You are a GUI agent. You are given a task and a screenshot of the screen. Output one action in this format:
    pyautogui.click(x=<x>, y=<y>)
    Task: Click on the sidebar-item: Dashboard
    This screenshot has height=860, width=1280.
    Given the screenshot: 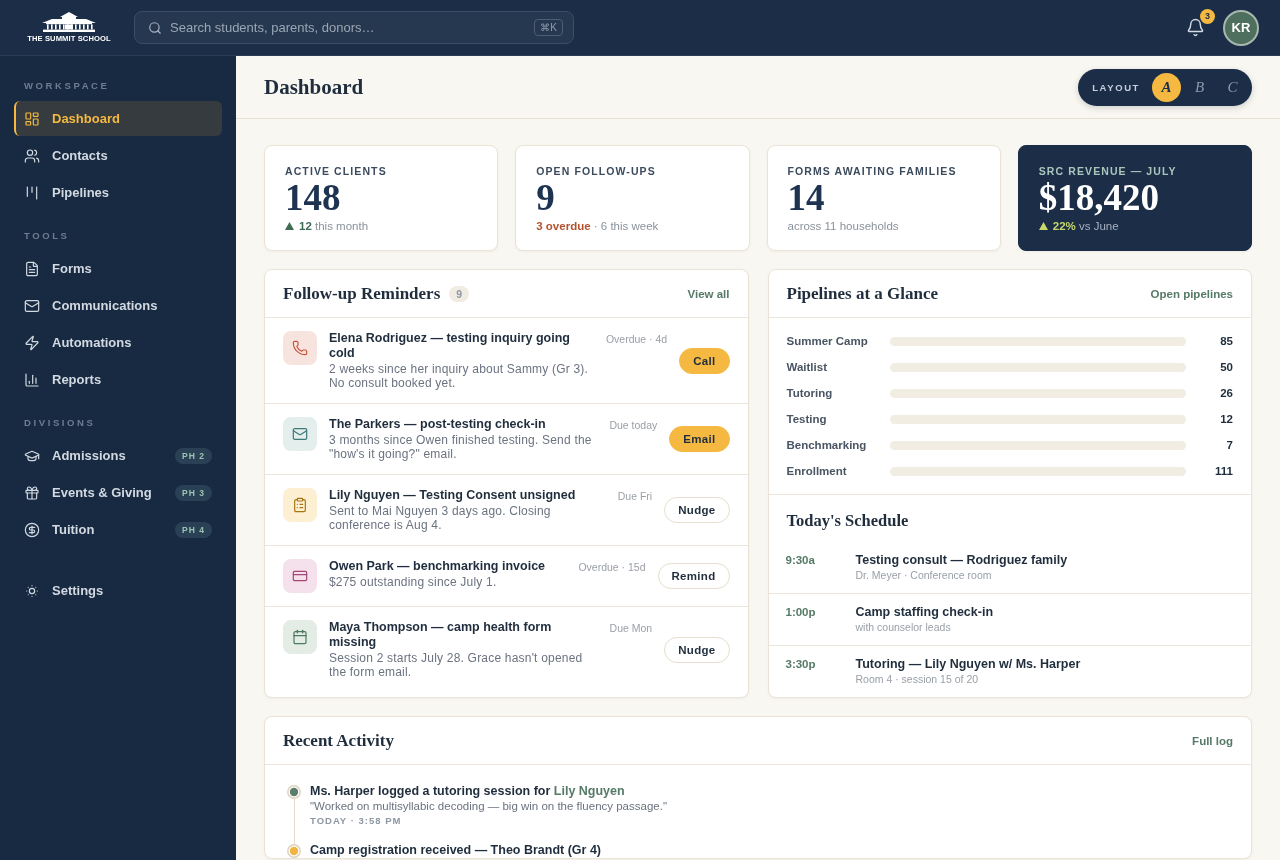 What is the action you would take?
    pyautogui.click(x=118, y=118)
    